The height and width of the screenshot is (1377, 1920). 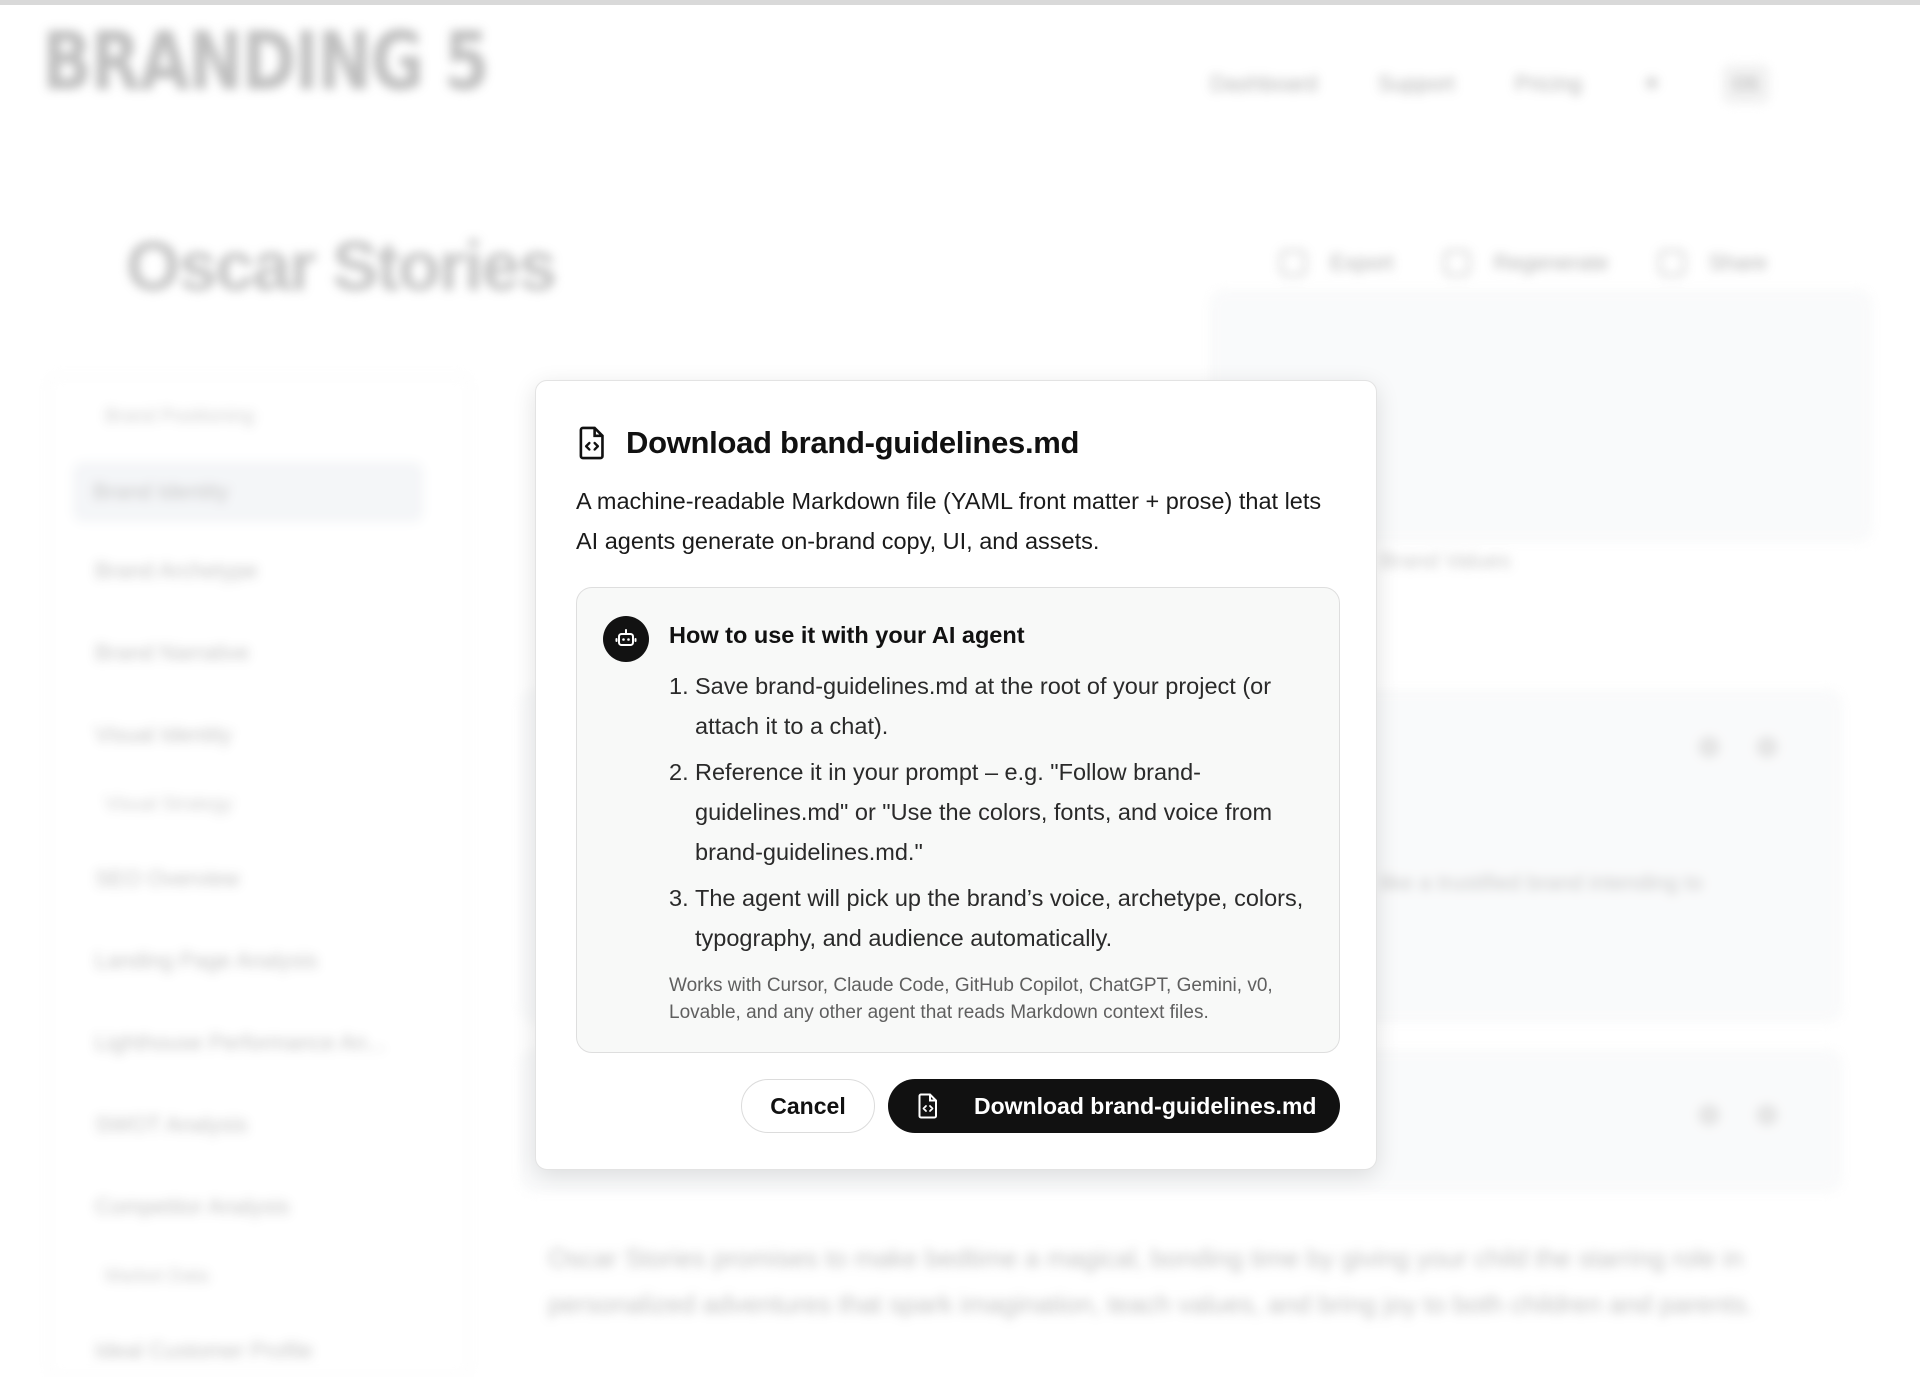 I want to click on export-icon, so click(x=1293, y=263).